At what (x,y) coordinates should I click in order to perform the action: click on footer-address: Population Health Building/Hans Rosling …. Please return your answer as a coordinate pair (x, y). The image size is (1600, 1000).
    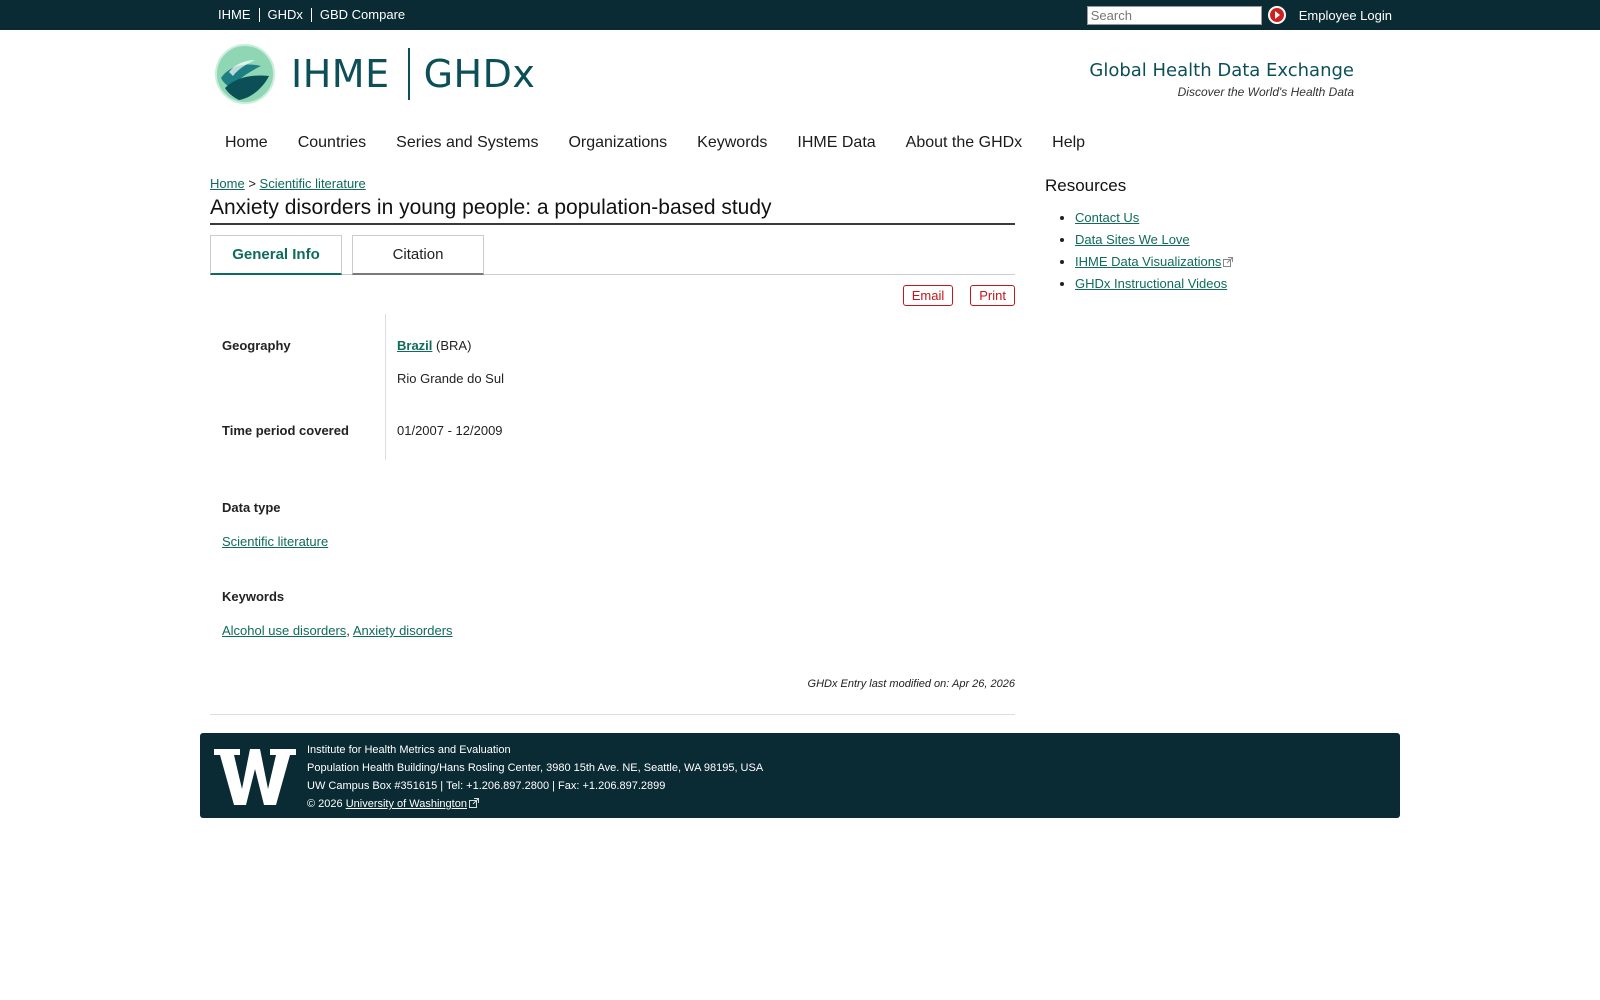
    Looking at the image, I should click on (535, 768).